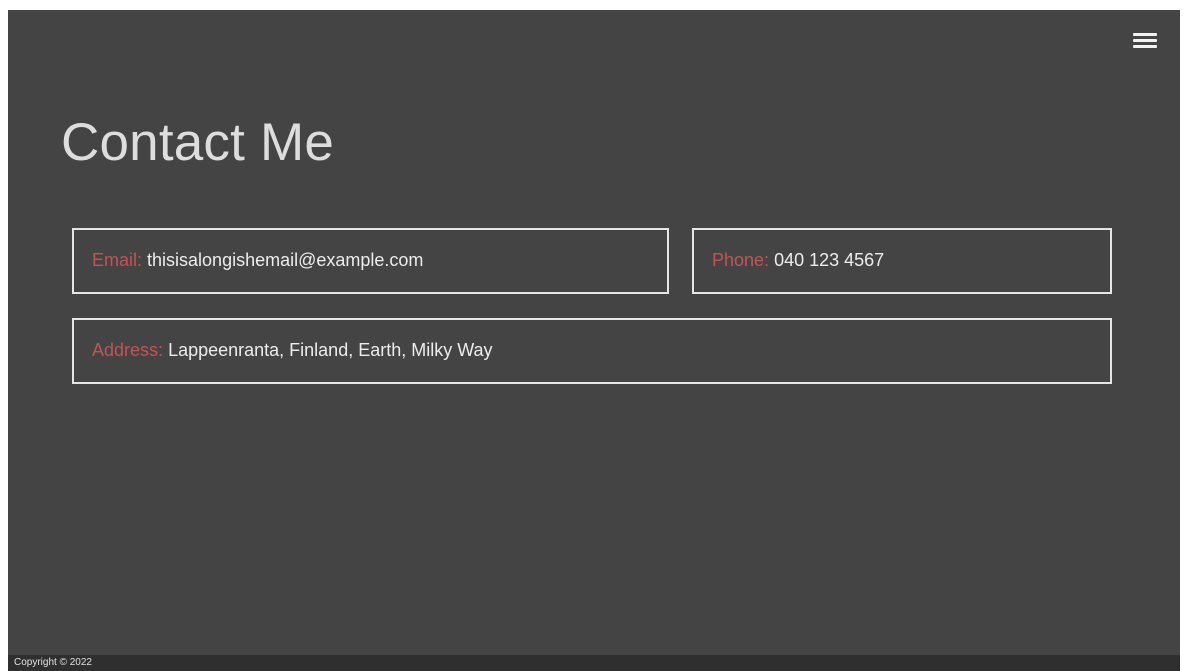 This screenshot has height=671, width=1184. Describe the element at coordinates (1145, 34) in the screenshot. I see `menu-line-top` at that location.